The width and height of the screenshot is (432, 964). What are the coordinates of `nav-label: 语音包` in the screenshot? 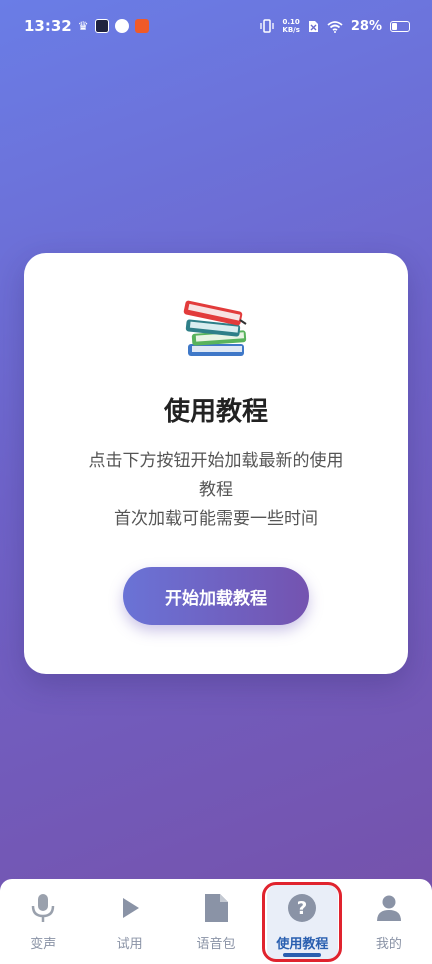 It's located at (216, 944).